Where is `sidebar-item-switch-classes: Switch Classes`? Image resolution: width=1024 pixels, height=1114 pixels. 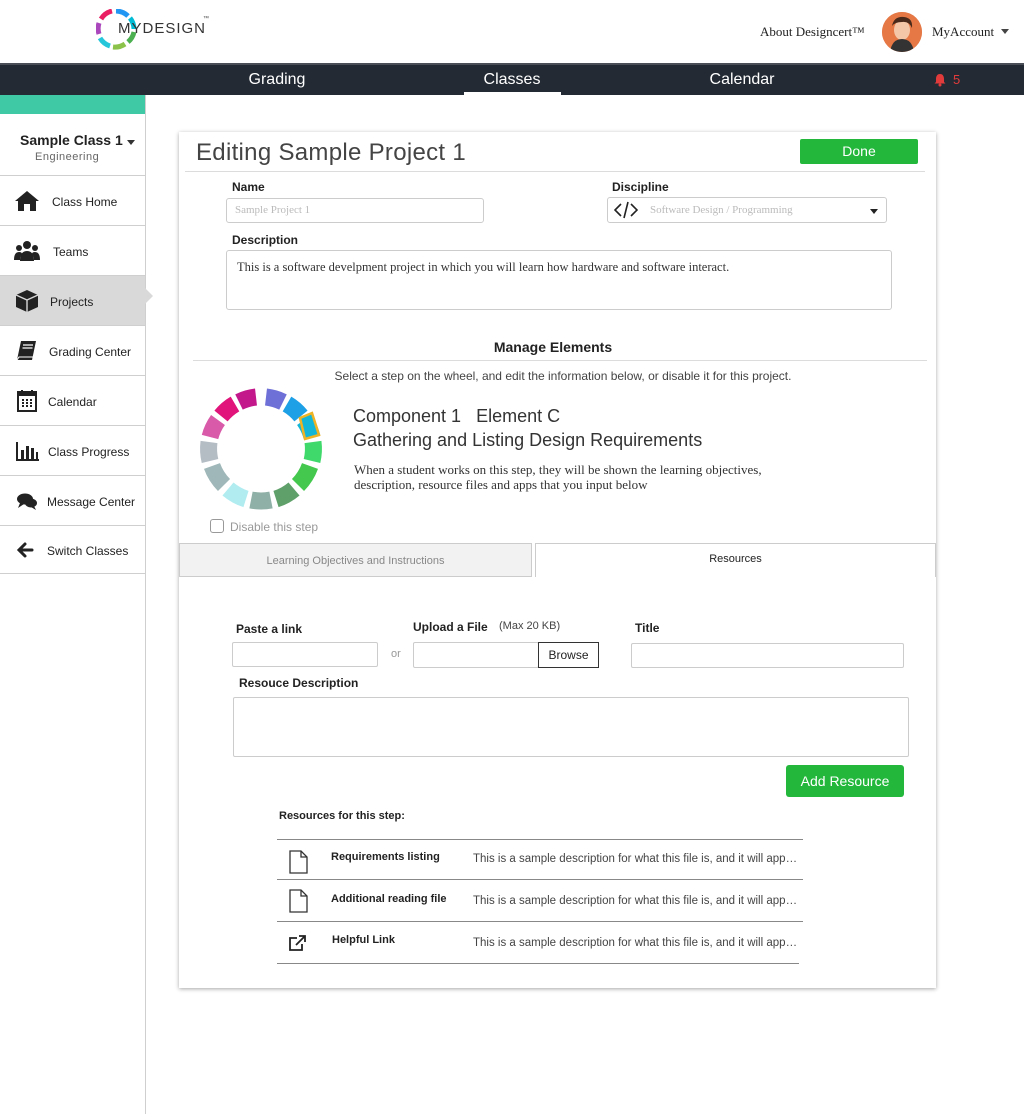 sidebar-item-switch-classes: Switch Classes is located at coordinates (72, 550).